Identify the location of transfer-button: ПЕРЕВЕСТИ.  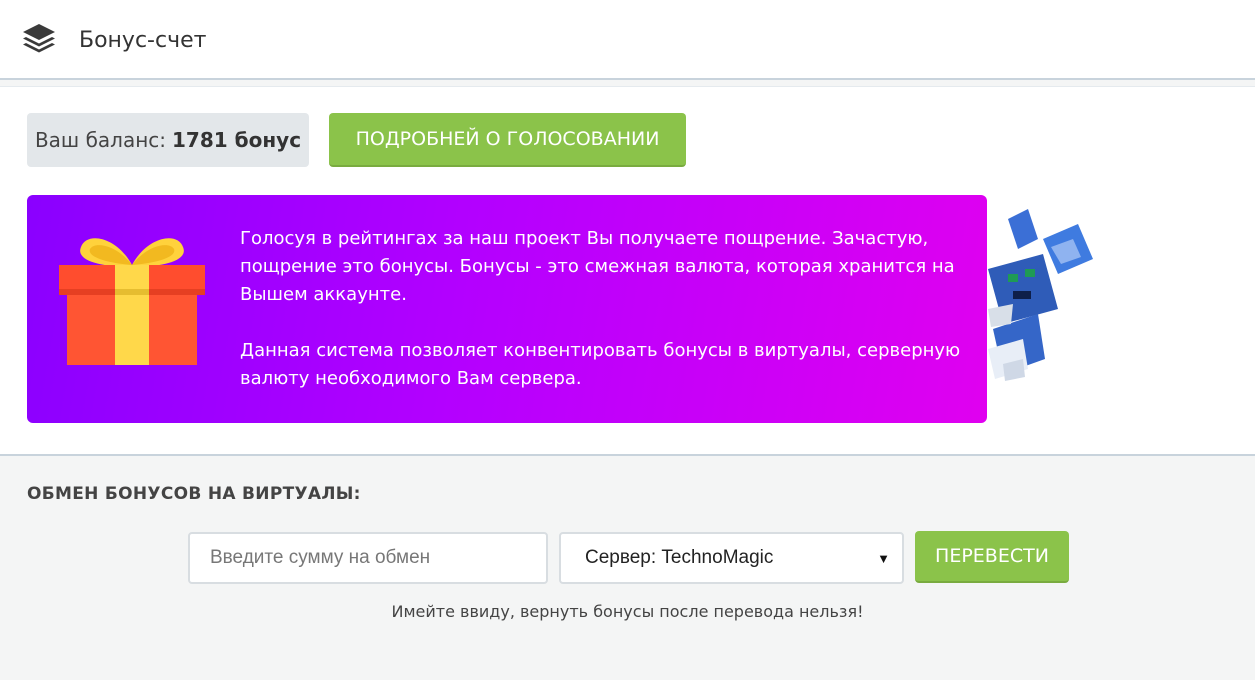
(992, 557).